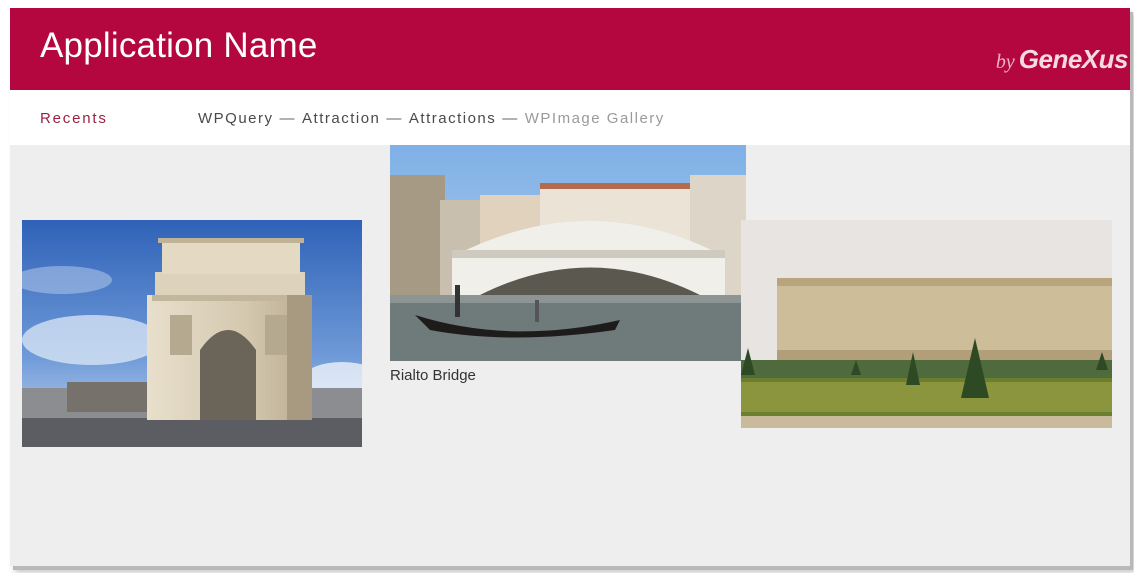  What do you see at coordinates (236, 118) in the screenshot?
I see `breadcrumb-item-wpquery: WPQuery` at bounding box center [236, 118].